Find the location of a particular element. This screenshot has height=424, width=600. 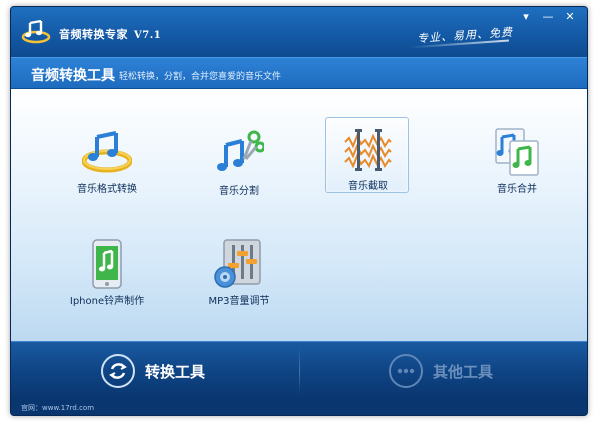

music-merge-icon is located at coordinates (517, 152).